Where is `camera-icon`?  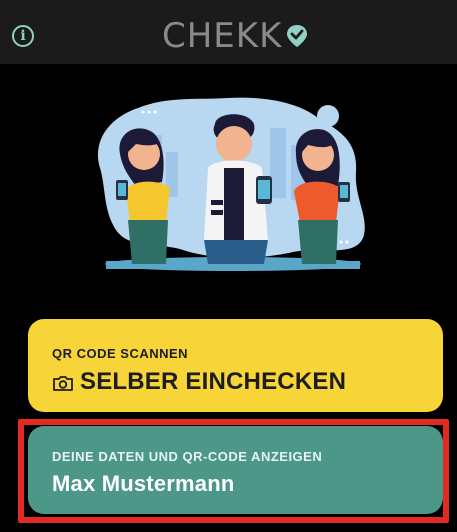
camera-icon is located at coordinates (63, 383).